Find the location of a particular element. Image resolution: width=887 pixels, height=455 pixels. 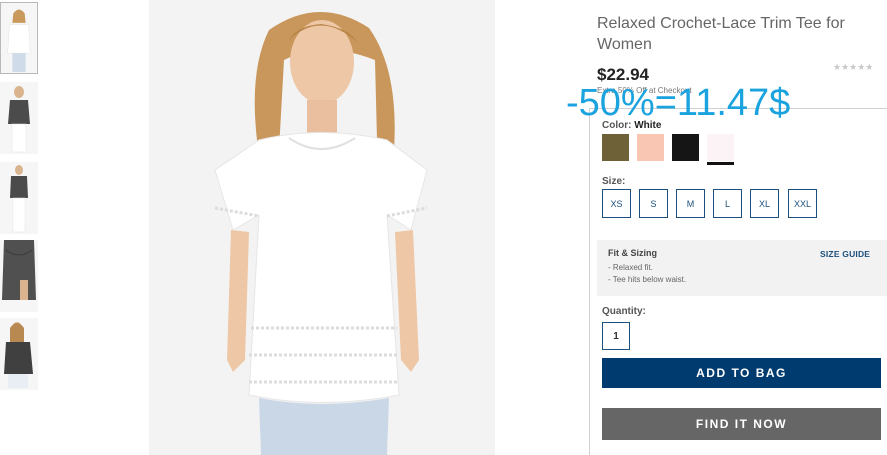

swatch-olive is located at coordinates (615, 147).